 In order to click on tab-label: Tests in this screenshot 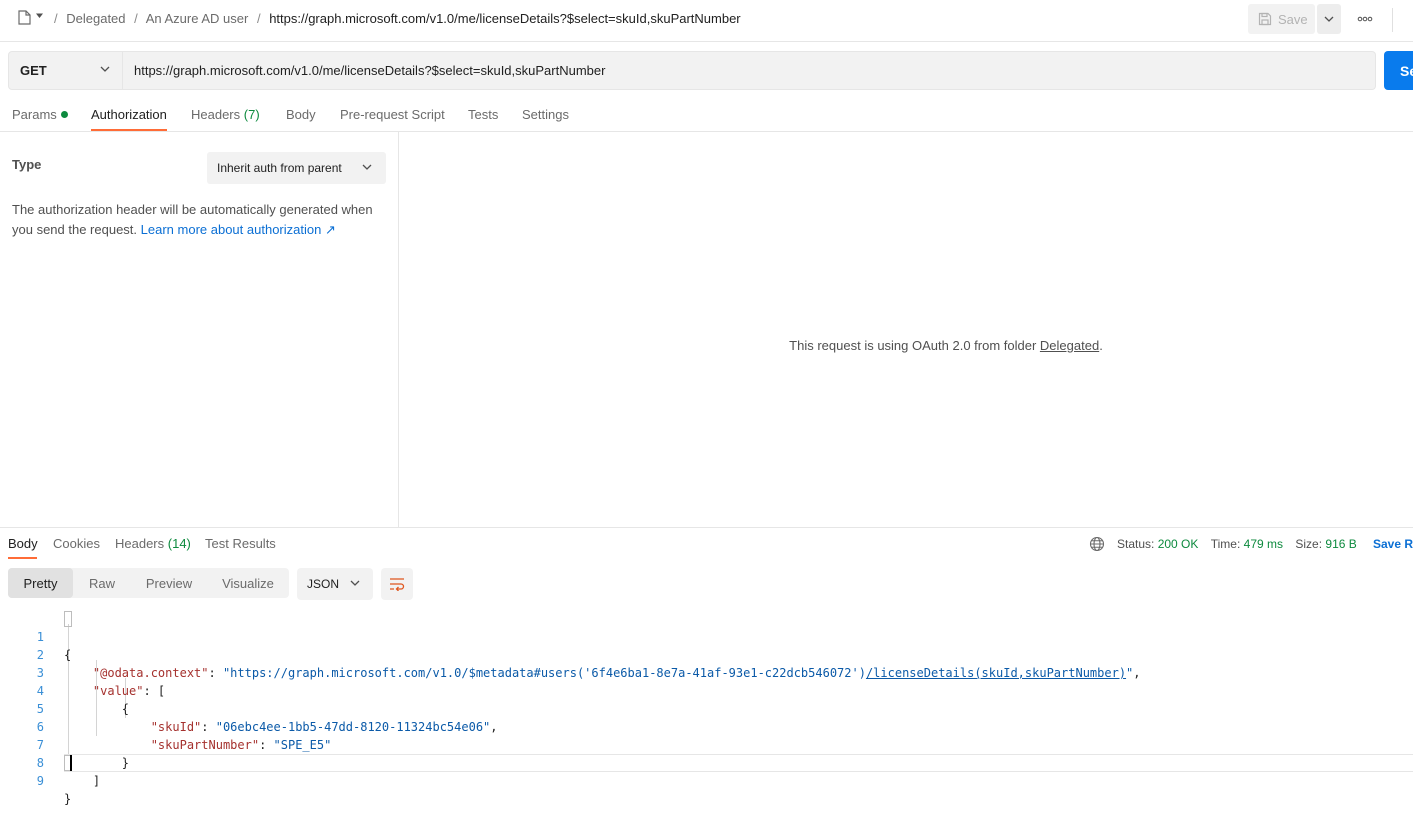, I will do `click(483, 114)`.